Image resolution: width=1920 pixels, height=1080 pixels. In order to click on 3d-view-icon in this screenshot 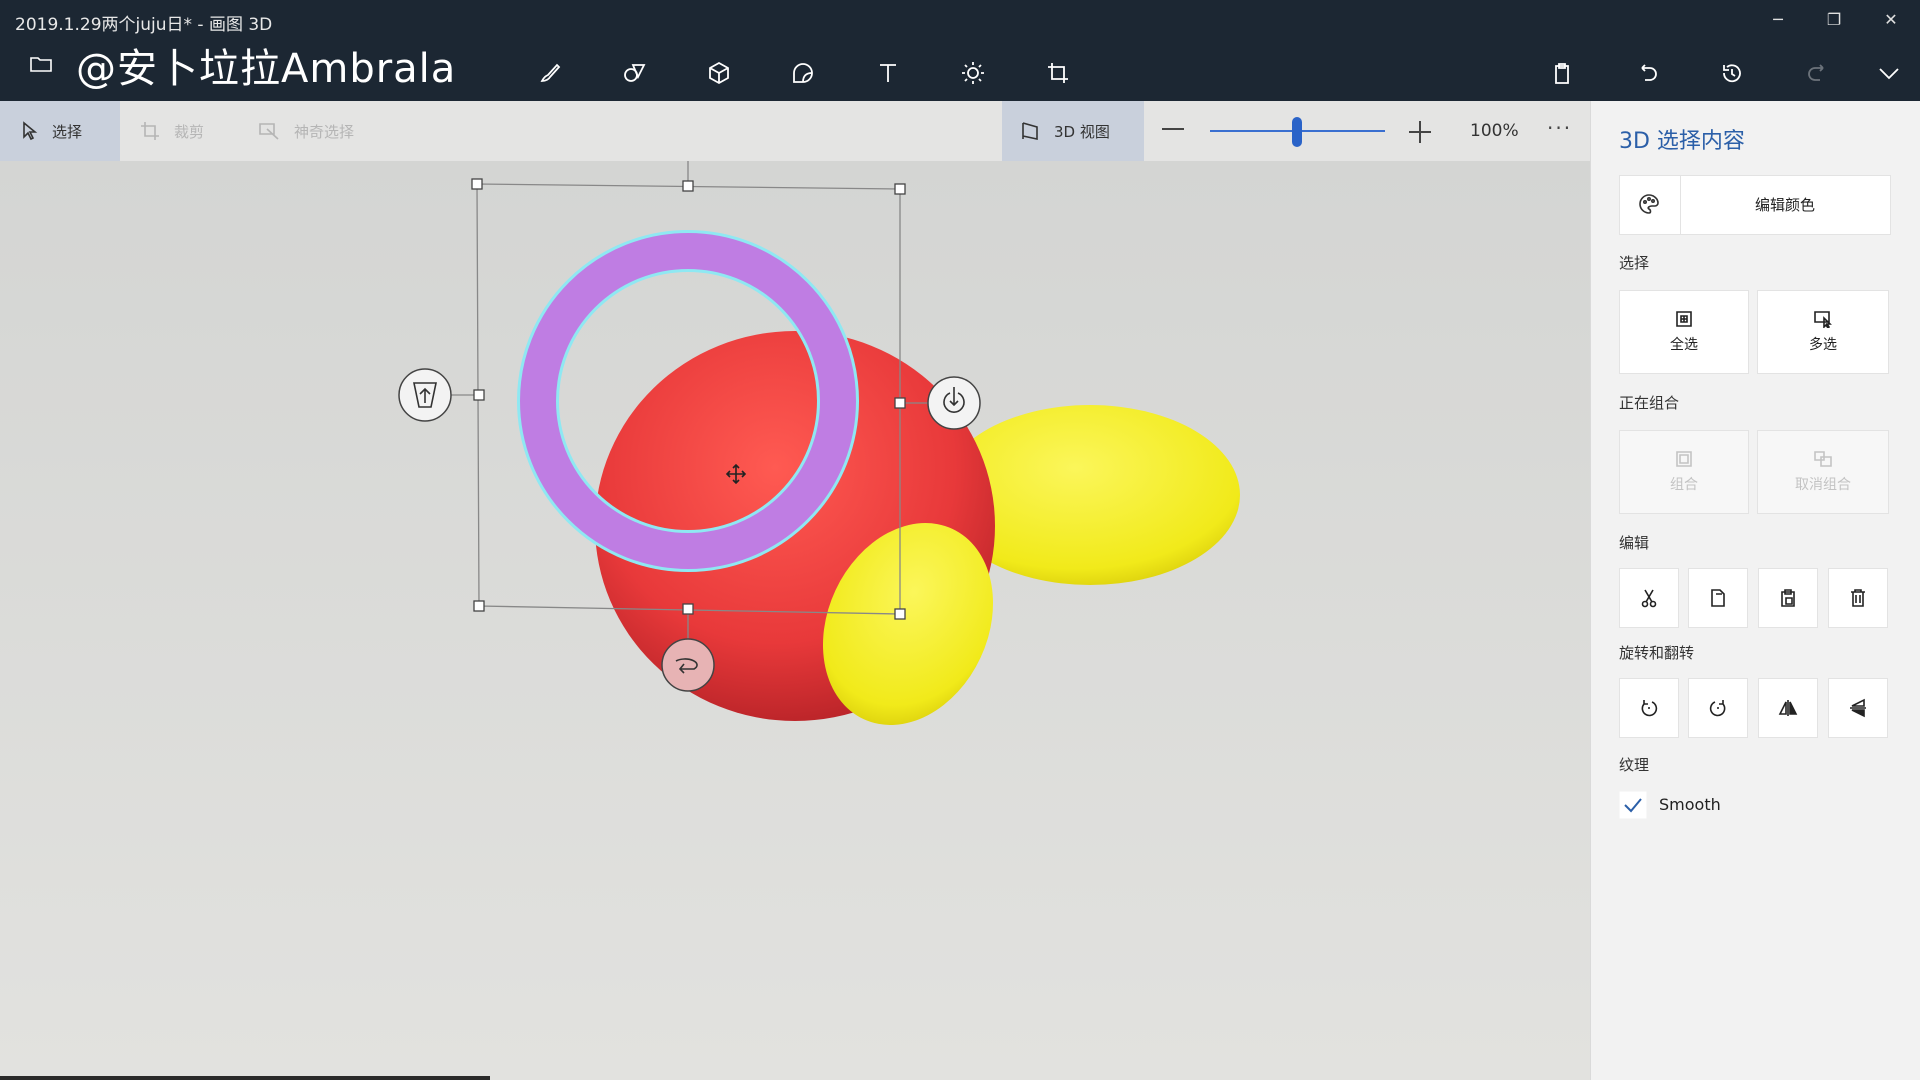, I will do `click(1030, 131)`.